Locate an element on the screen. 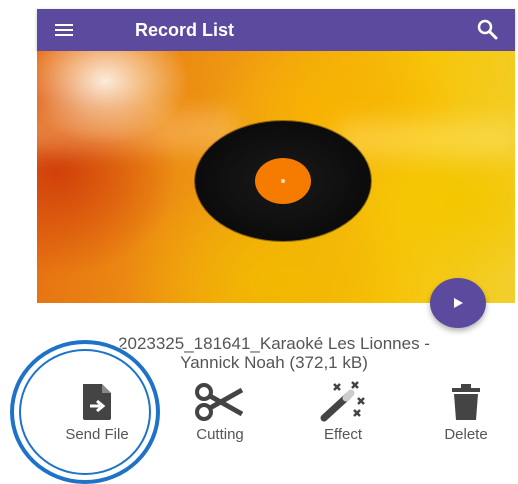  search-icon is located at coordinates (487, 29).